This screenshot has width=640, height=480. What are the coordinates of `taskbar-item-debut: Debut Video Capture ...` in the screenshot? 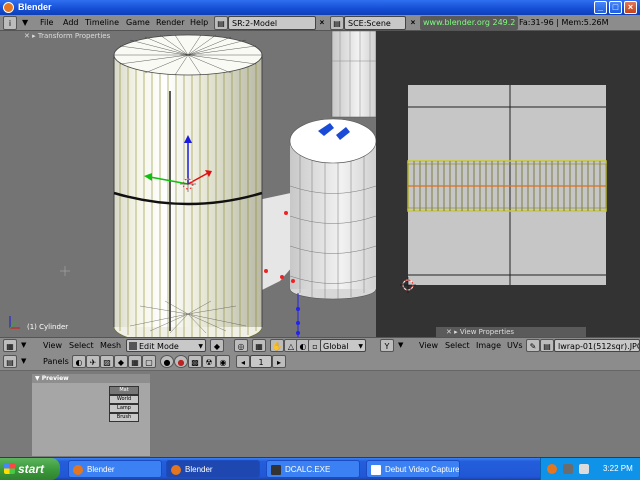 It's located at (413, 469).